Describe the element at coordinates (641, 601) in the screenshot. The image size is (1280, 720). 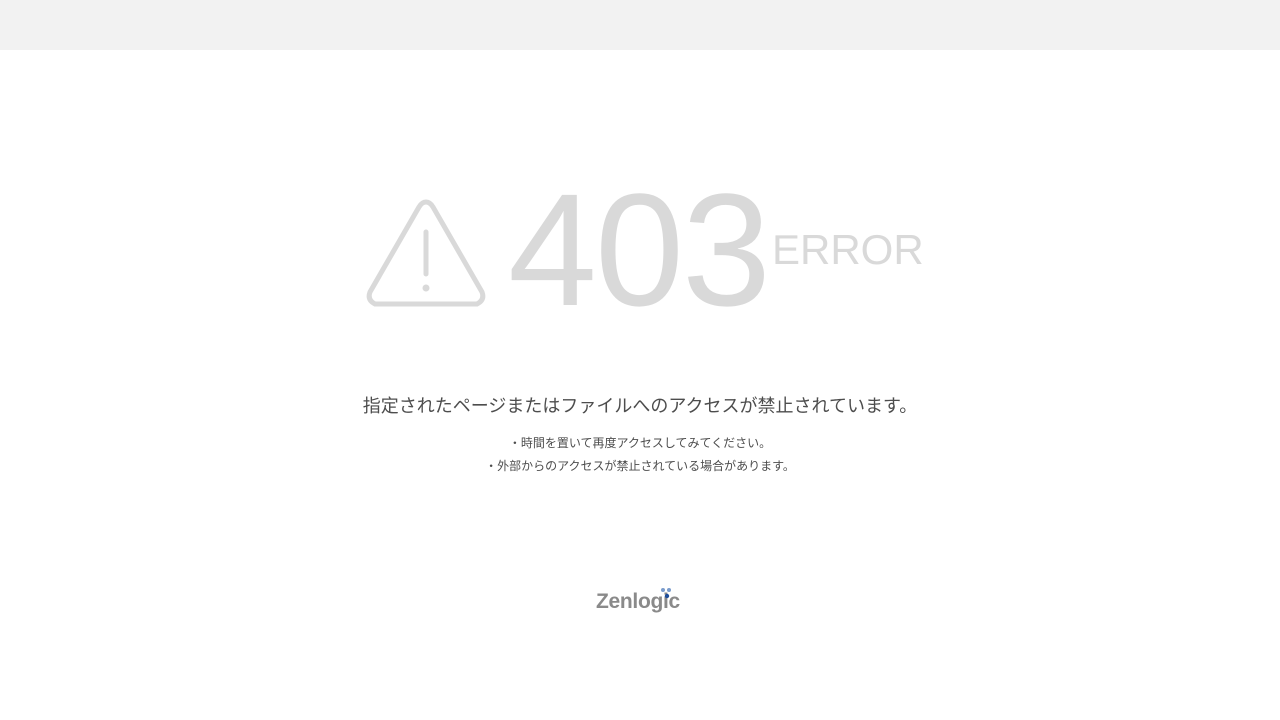
I see `zenlogic-logo: Zenlogic` at that location.